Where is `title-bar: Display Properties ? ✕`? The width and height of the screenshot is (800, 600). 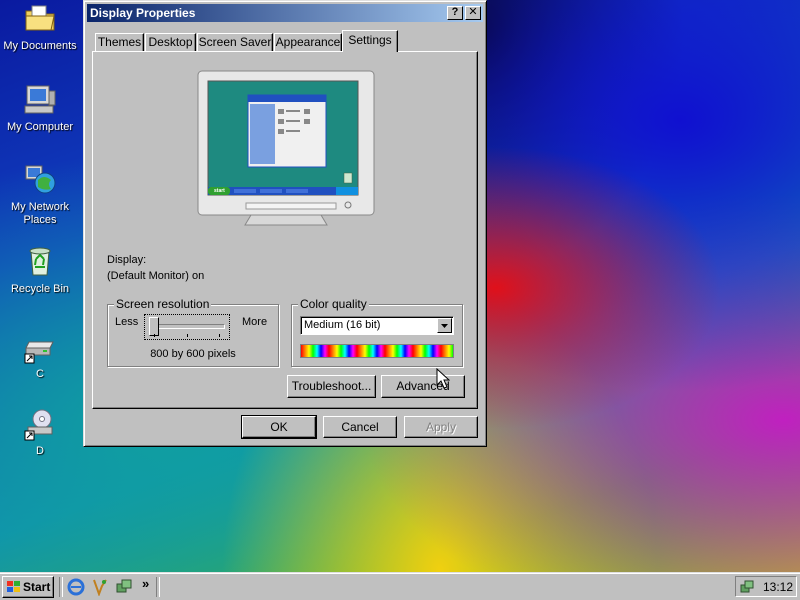
title-bar: Display Properties ? ✕ is located at coordinates (285, 13).